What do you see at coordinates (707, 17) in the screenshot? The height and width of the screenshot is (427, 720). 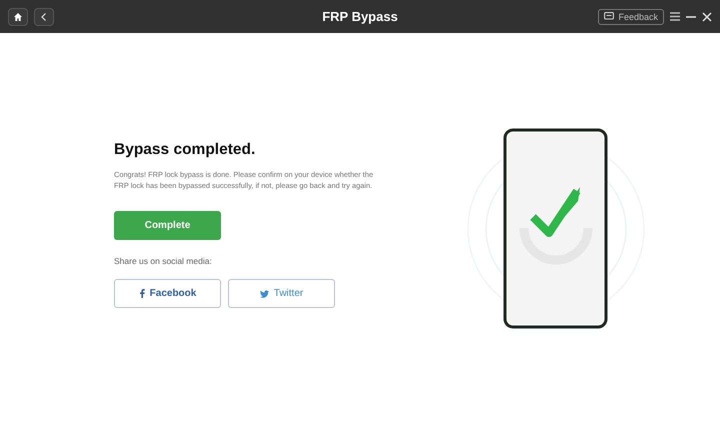 I see `close-icon` at bounding box center [707, 17].